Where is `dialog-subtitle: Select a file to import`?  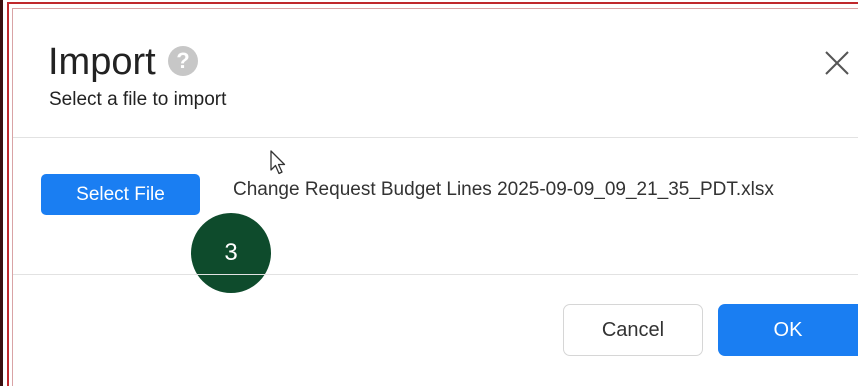 dialog-subtitle: Select a file to import is located at coordinates (138, 99).